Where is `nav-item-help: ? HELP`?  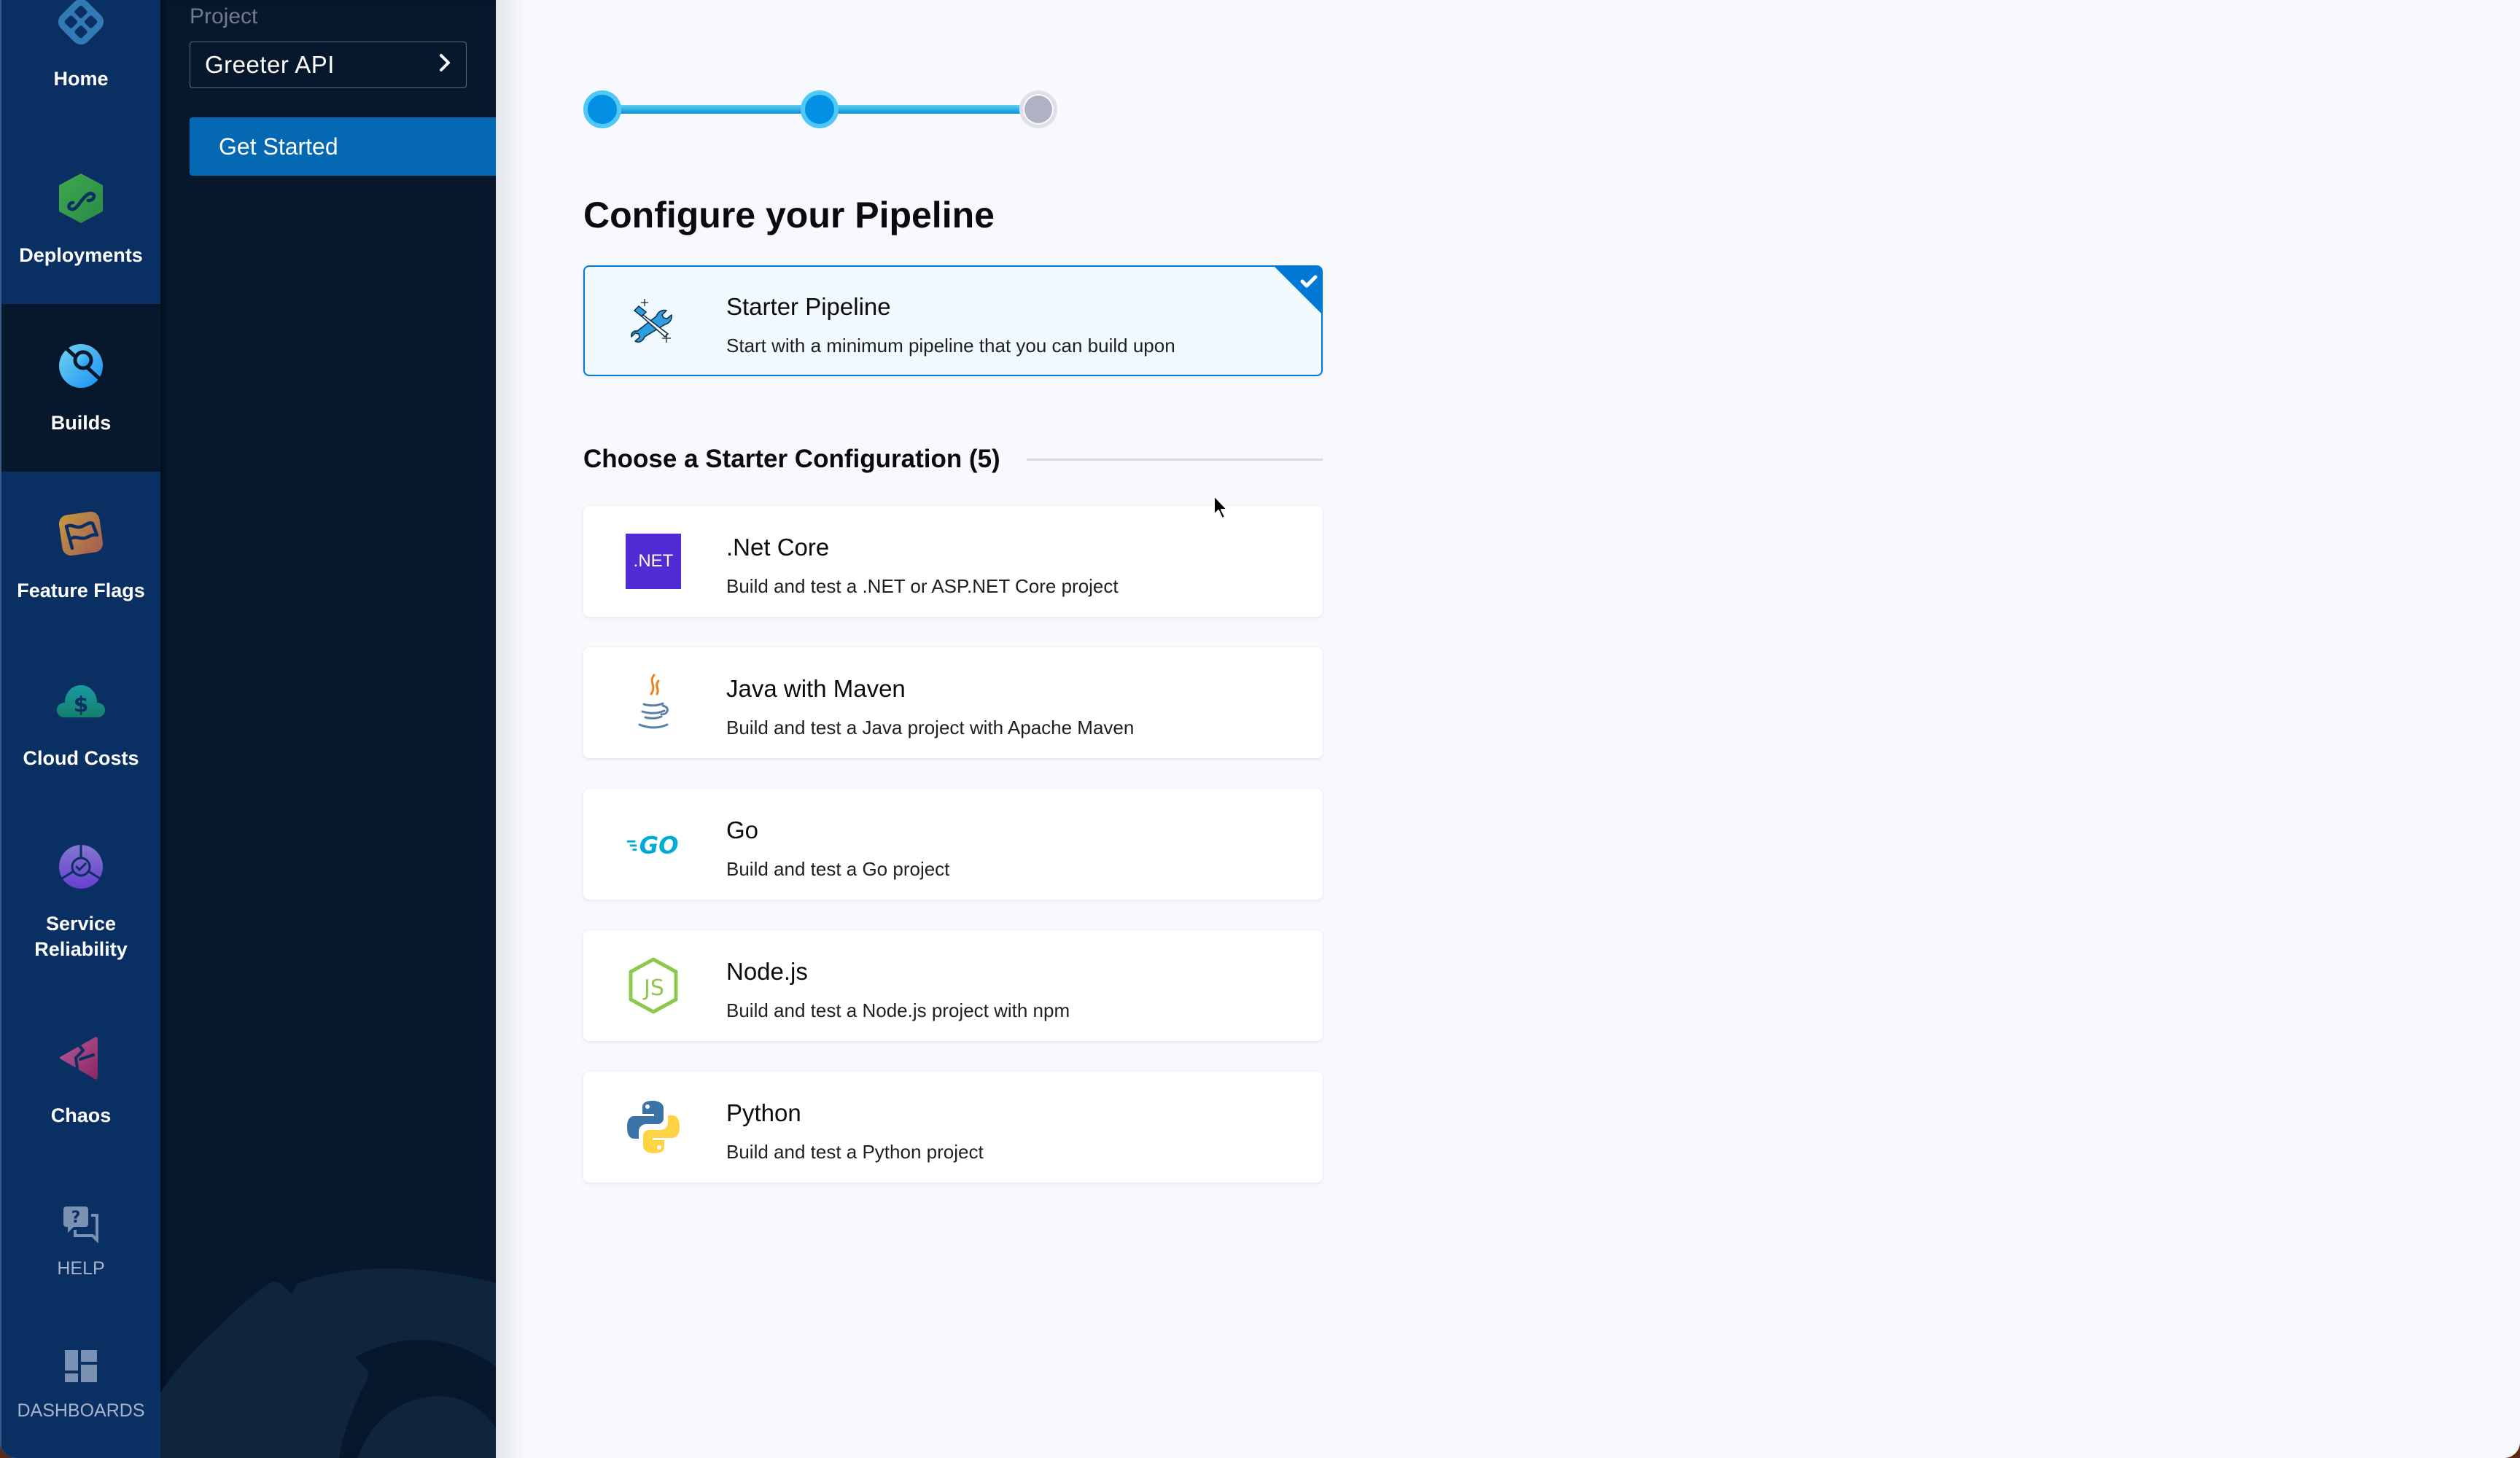
nav-item-help: ? HELP is located at coordinates (80, 1243).